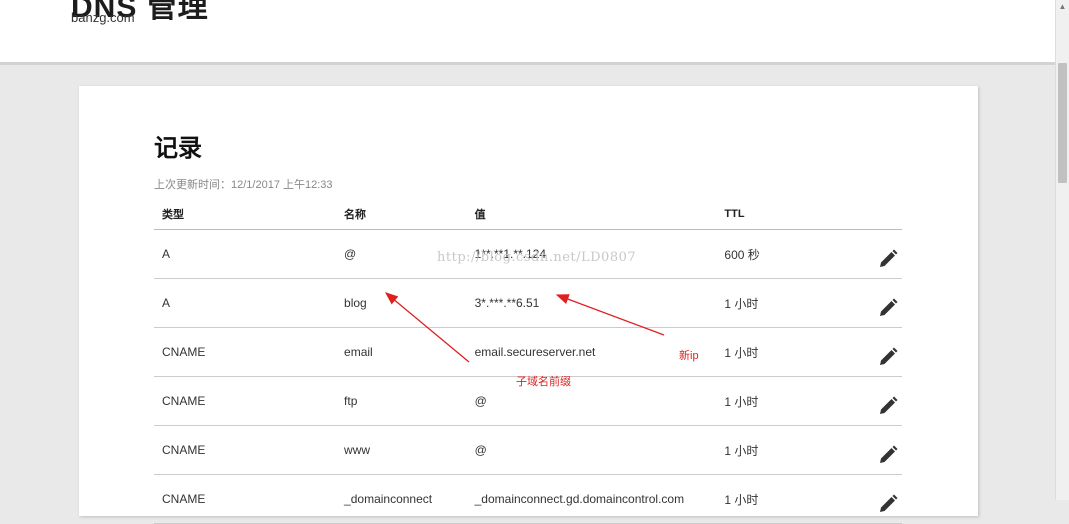 The image size is (1069, 524). What do you see at coordinates (1062, 6) in the screenshot?
I see `scroll-up-arrow-icon: ▲` at bounding box center [1062, 6].